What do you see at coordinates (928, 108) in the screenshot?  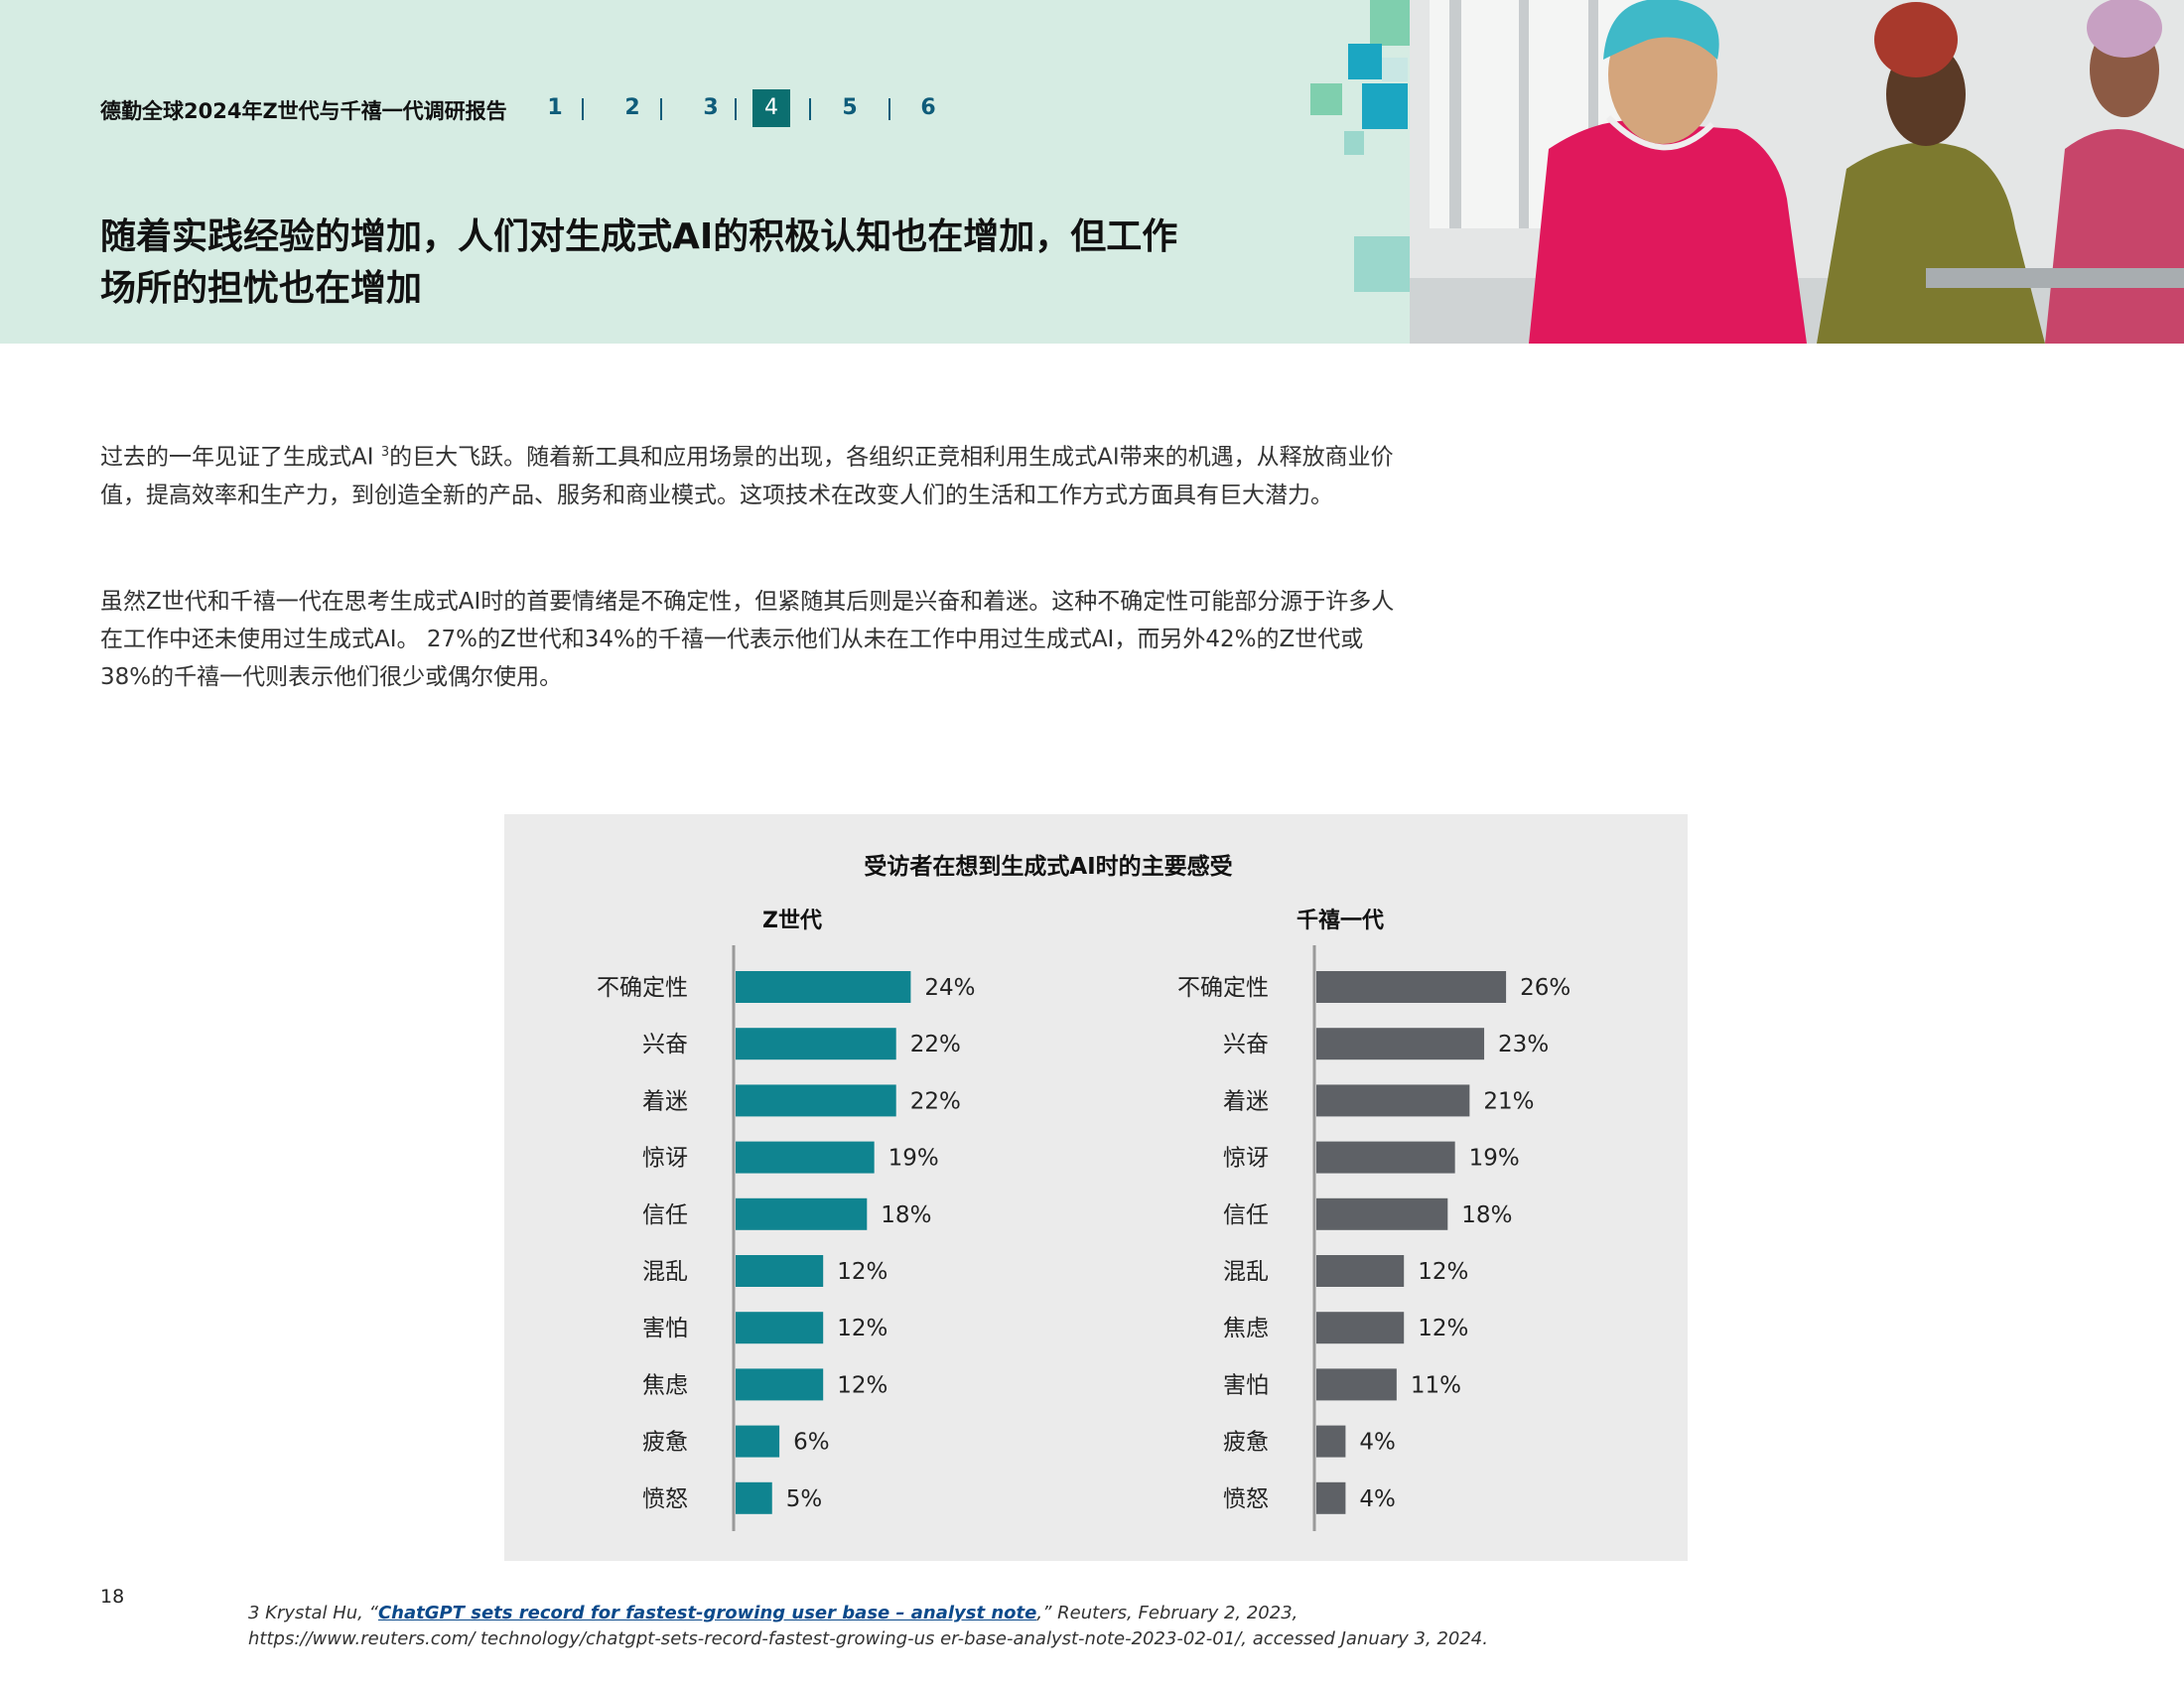 I see `nav-page-6: 6` at bounding box center [928, 108].